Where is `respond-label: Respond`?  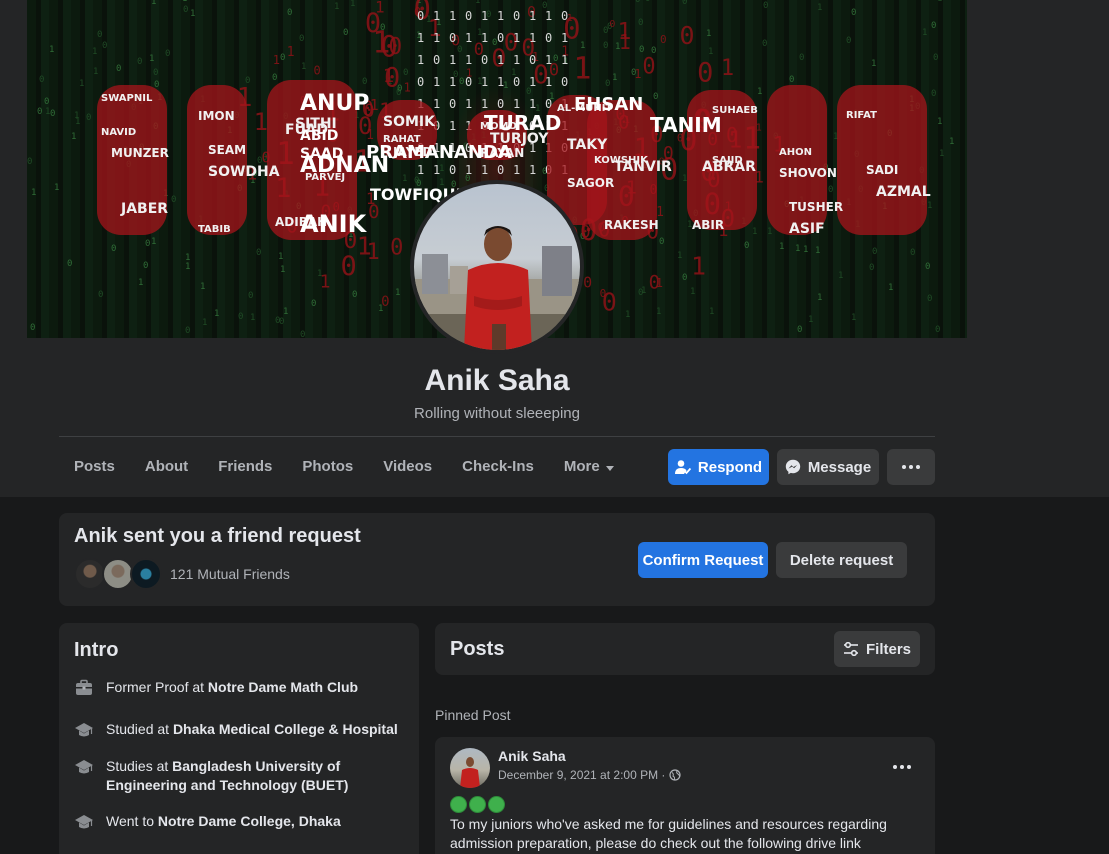
respond-label: Respond is located at coordinates (730, 467).